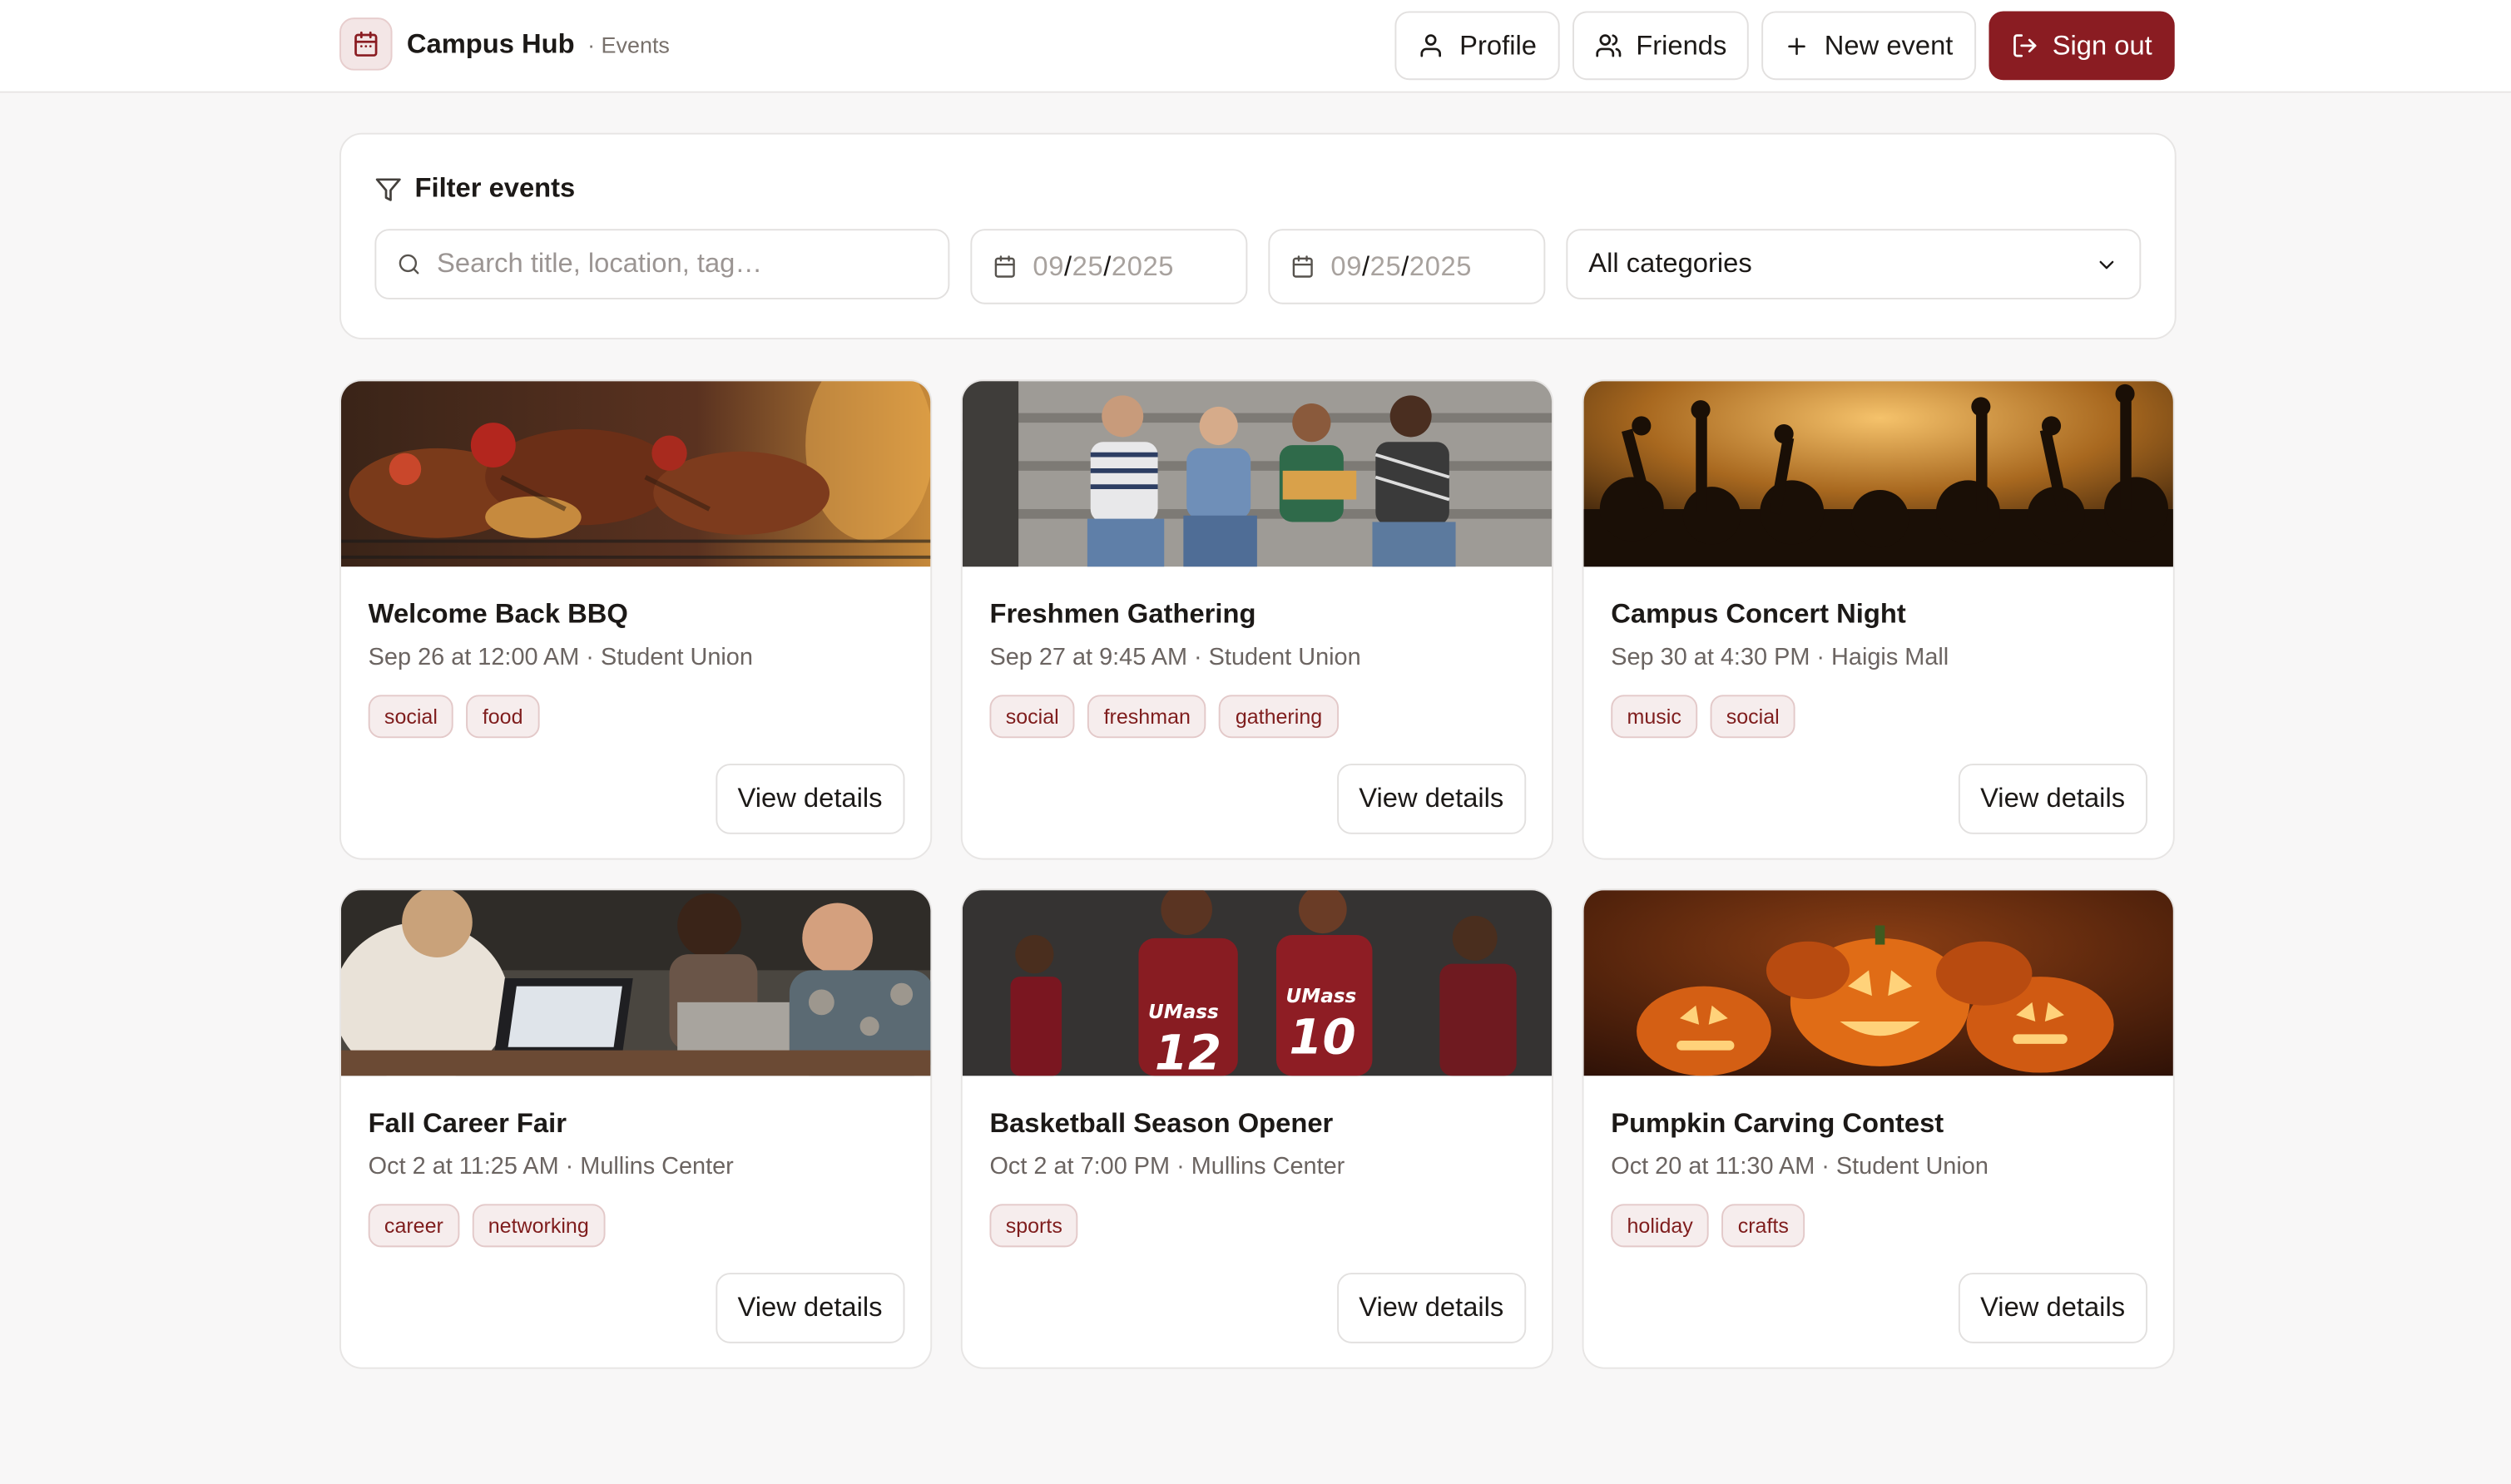 The image size is (2511, 1484). Describe the element at coordinates (1681, 45) in the screenshot. I see `friends-label: Friends` at that location.